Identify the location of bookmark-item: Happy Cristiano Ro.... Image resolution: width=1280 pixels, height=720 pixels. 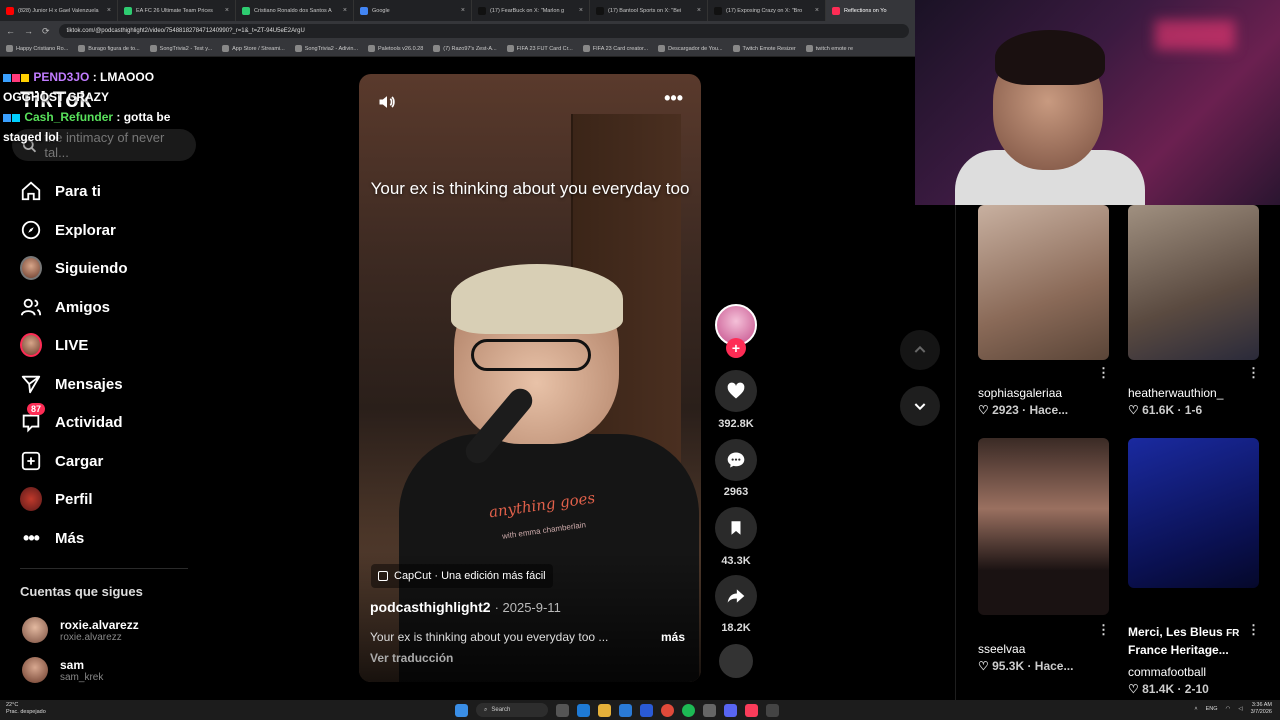
(37, 48).